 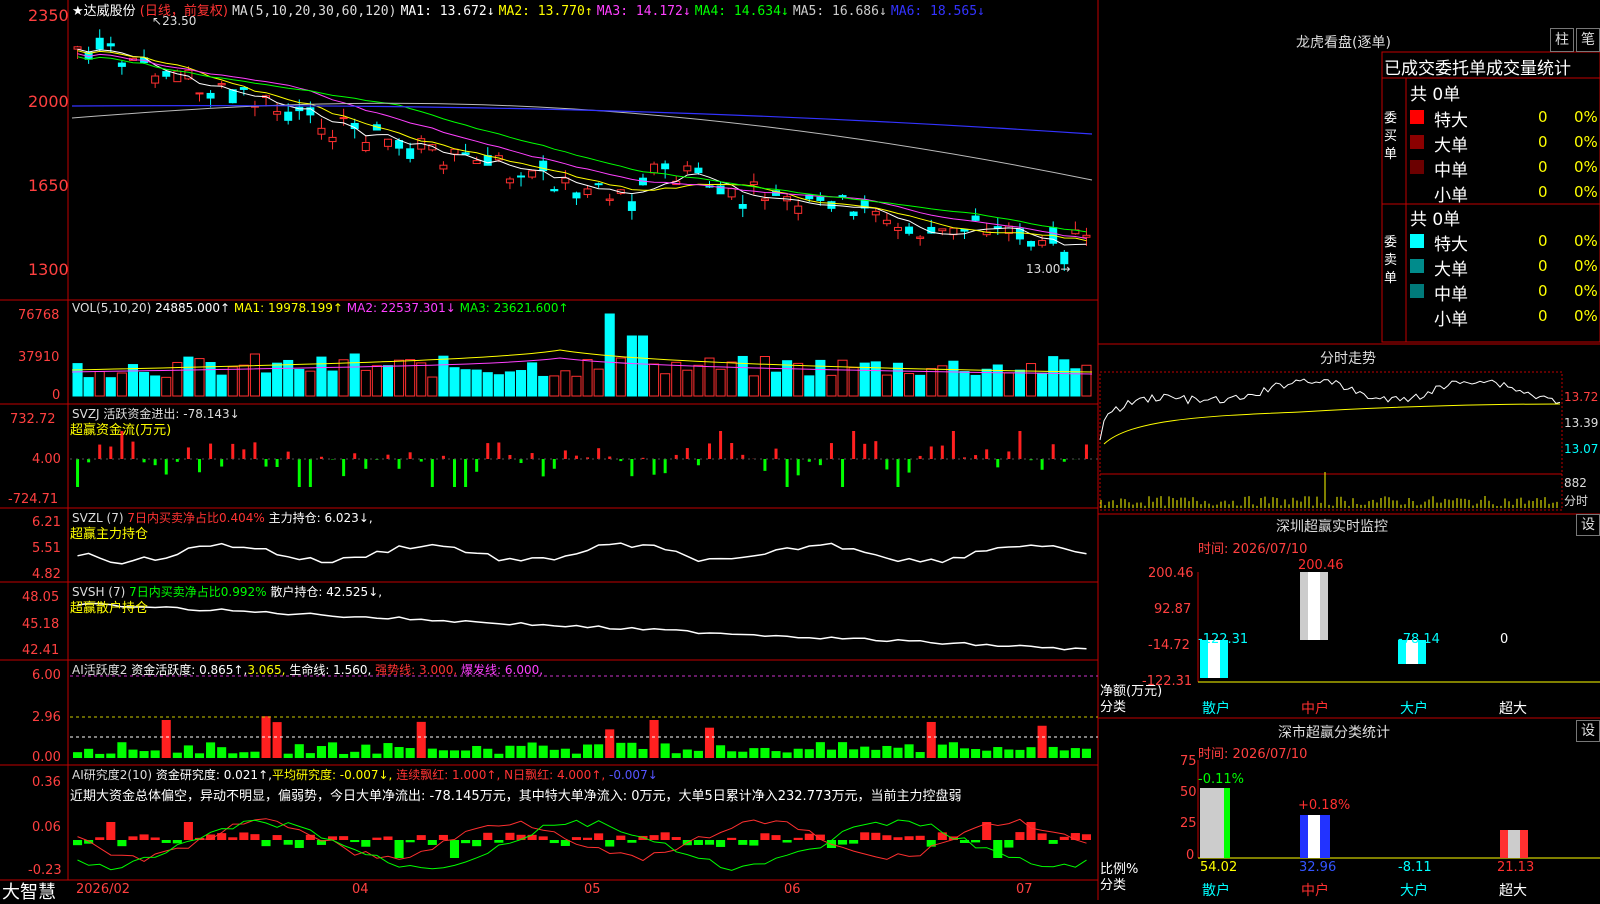 What do you see at coordinates (1188, 823) in the screenshot?
I see `cls-tick-3: 25` at bounding box center [1188, 823].